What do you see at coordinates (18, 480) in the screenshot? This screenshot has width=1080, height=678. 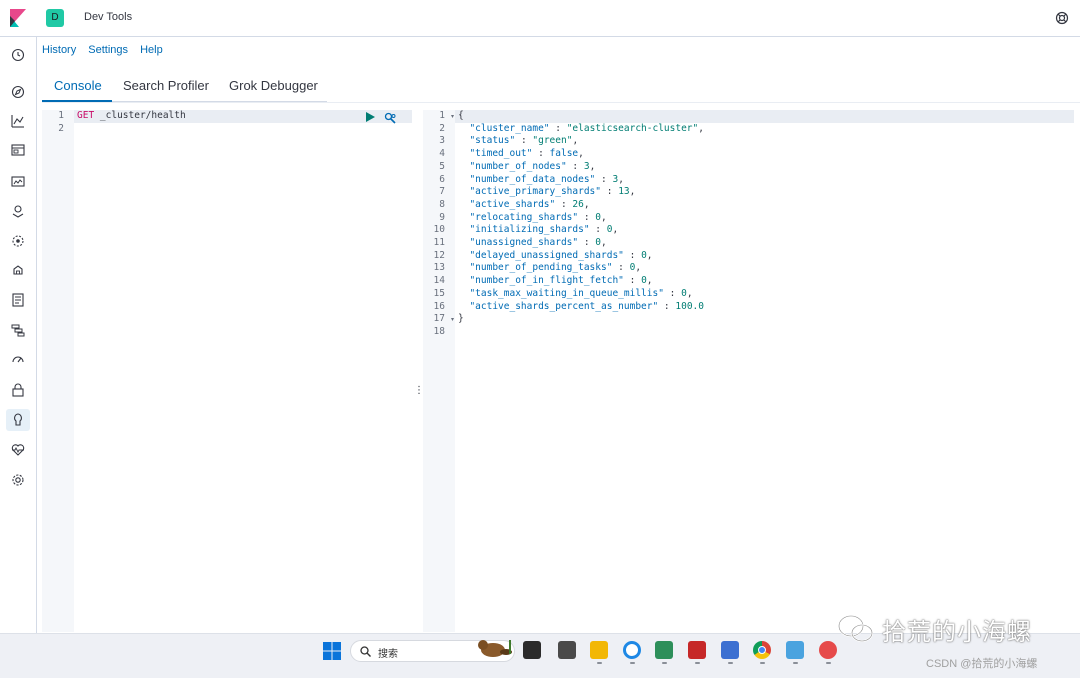 I see `management-icon` at bounding box center [18, 480].